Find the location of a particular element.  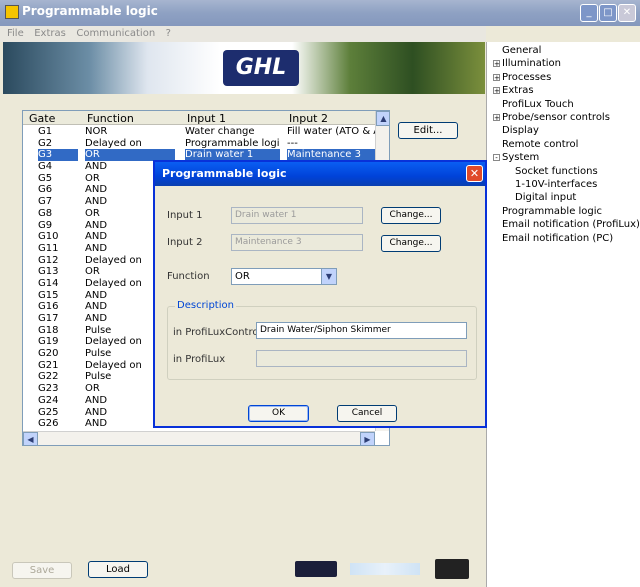

menu-extras: Extras is located at coordinates (50, 34).